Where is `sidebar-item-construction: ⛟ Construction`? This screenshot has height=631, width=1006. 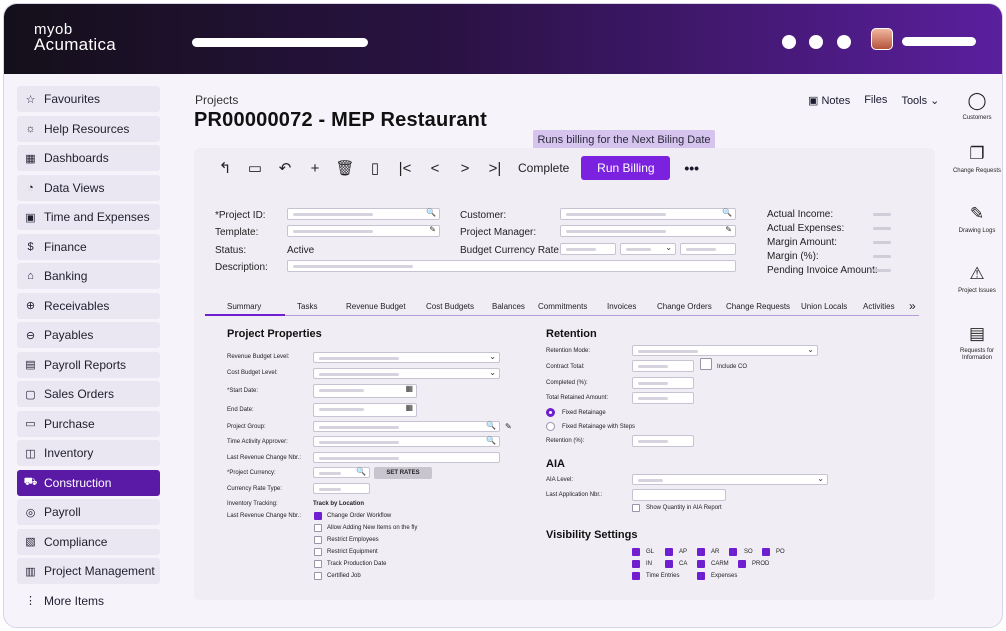
sidebar-item-construction: ⛟ Construction is located at coordinates (88, 482).